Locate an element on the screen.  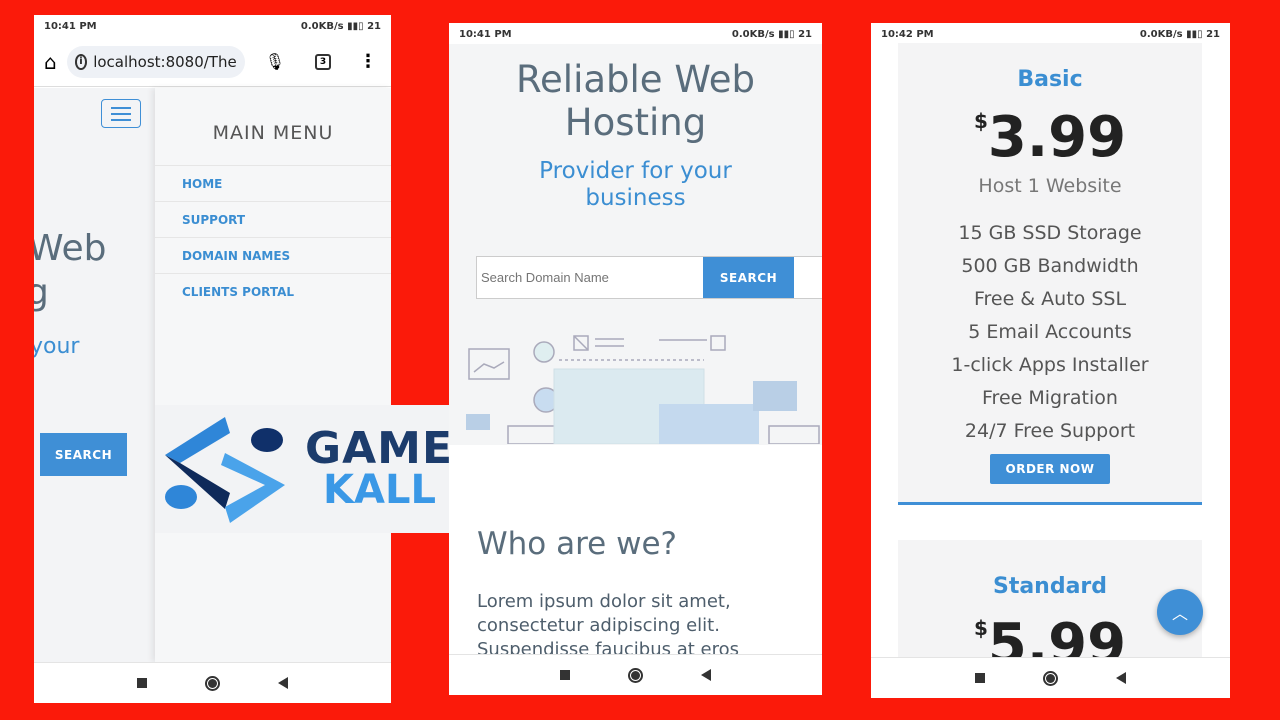
hero-subtitle-fragment: your is located at coordinates (57, 346).